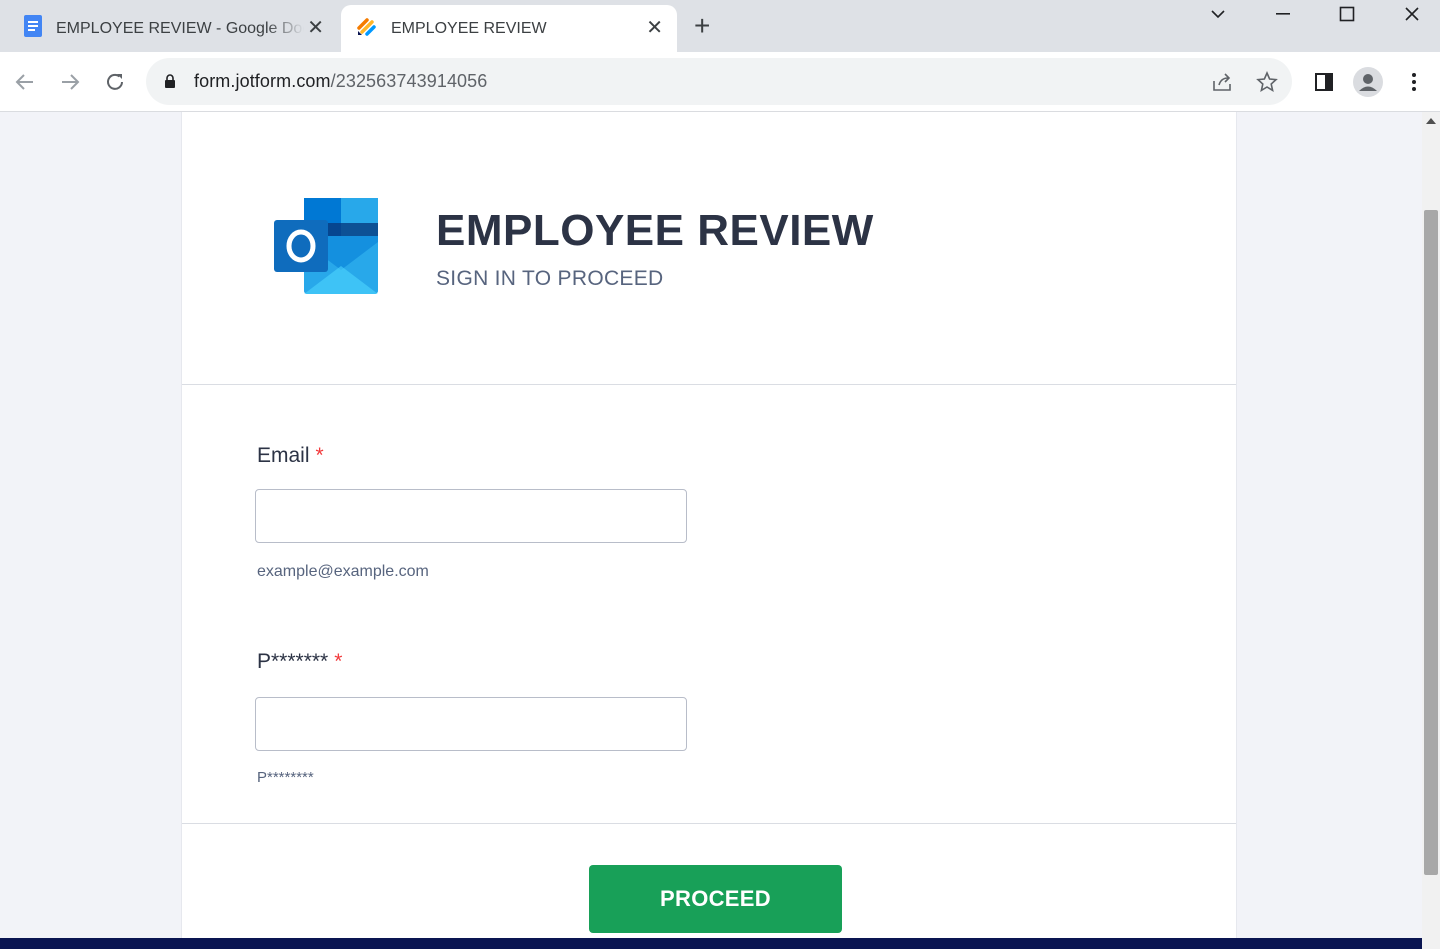  Describe the element at coordinates (471, 724) in the screenshot. I see `password-field` at that location.